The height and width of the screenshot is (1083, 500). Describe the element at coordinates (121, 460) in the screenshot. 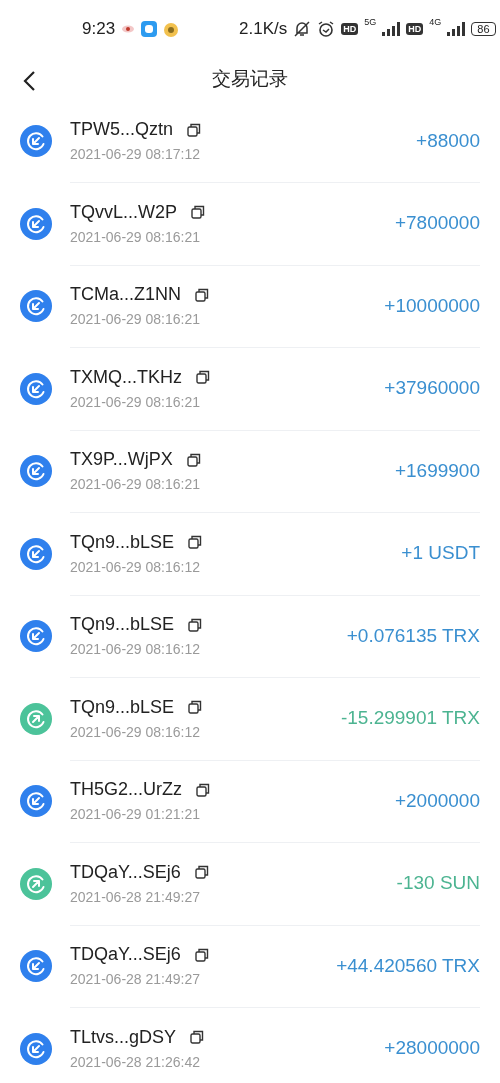

I see `wallet-address: TX9P...WjPX` at that location.